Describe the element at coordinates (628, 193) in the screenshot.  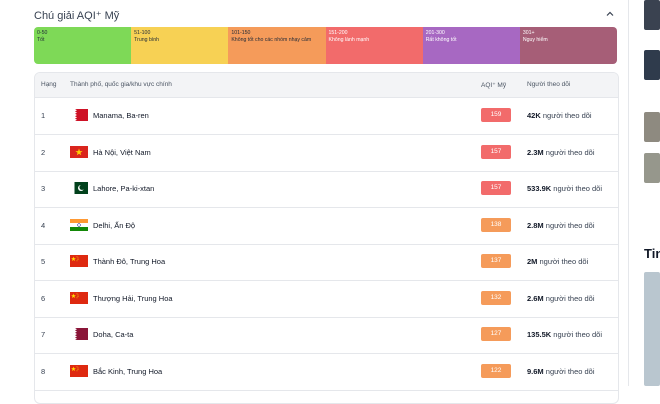
I see `column-divider` at that location.